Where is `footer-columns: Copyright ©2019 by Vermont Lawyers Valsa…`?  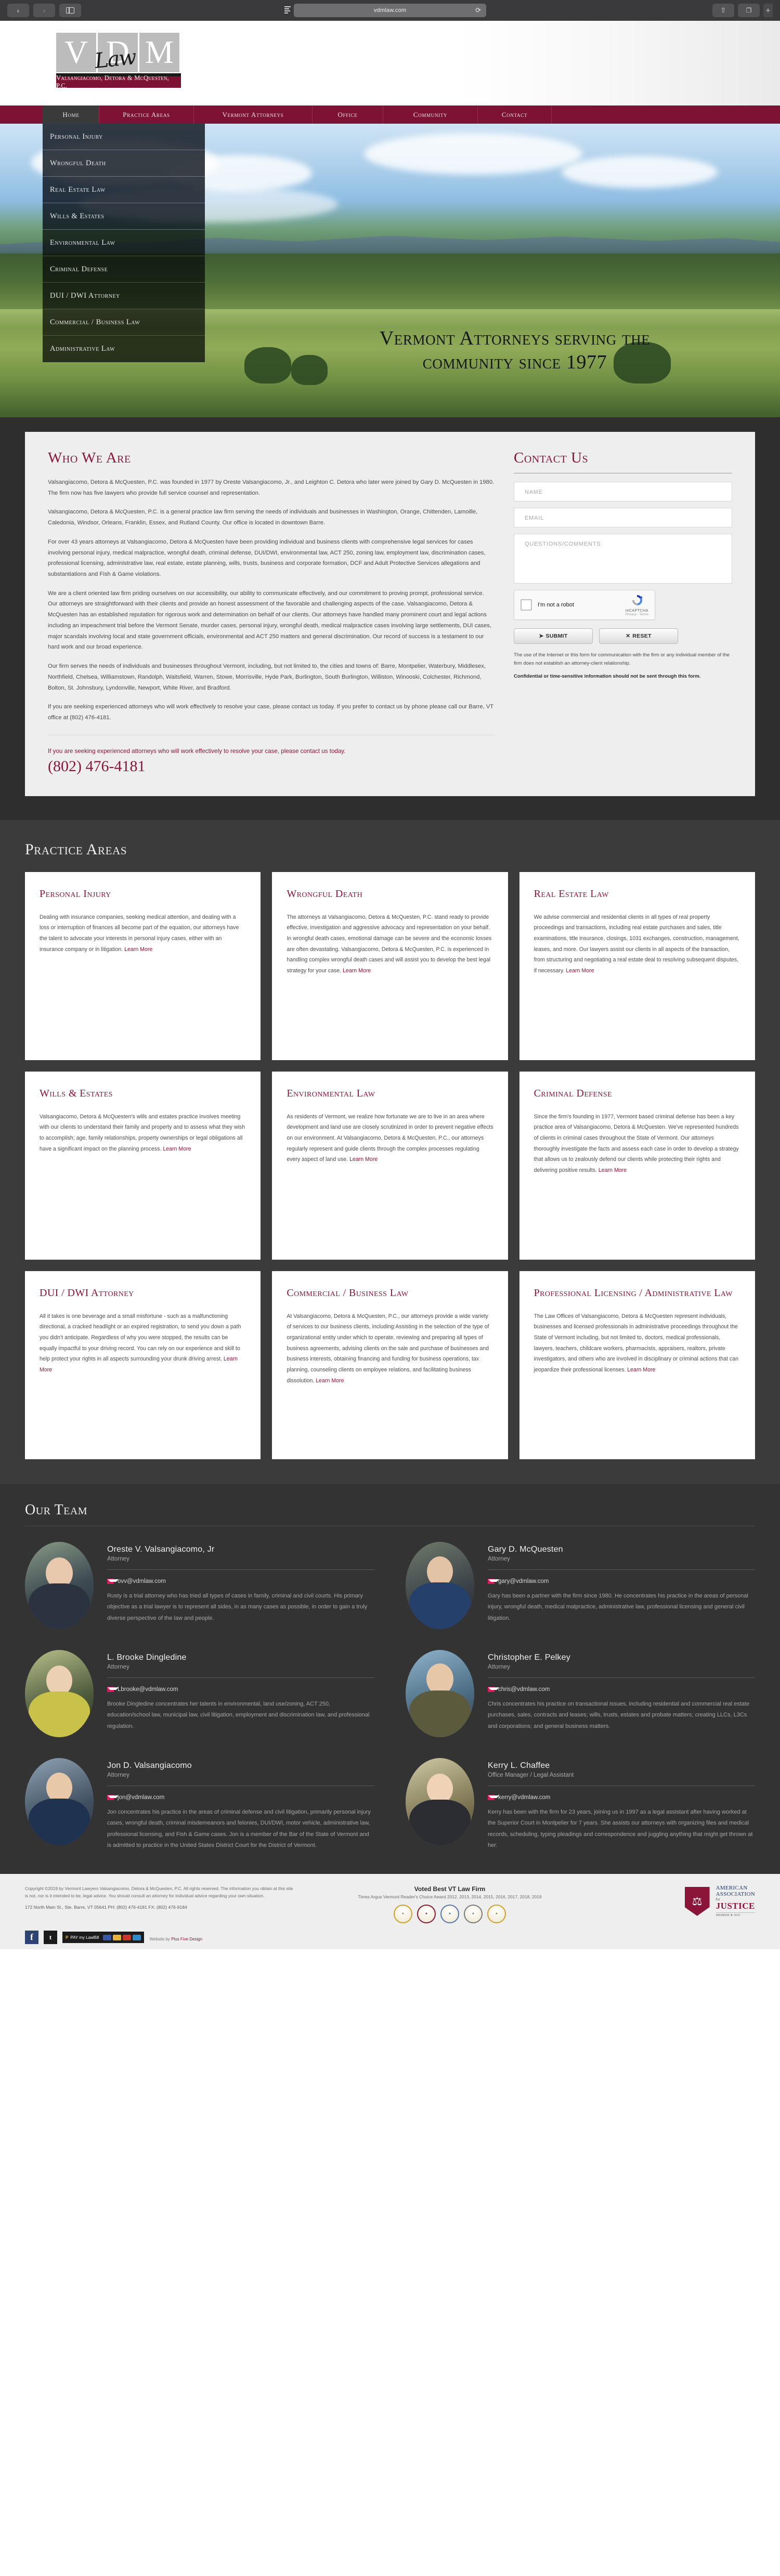
footer-columns: Copyright ©2019 by Vermont Lawyers Valsa… is located at coordinates (390, 1904).